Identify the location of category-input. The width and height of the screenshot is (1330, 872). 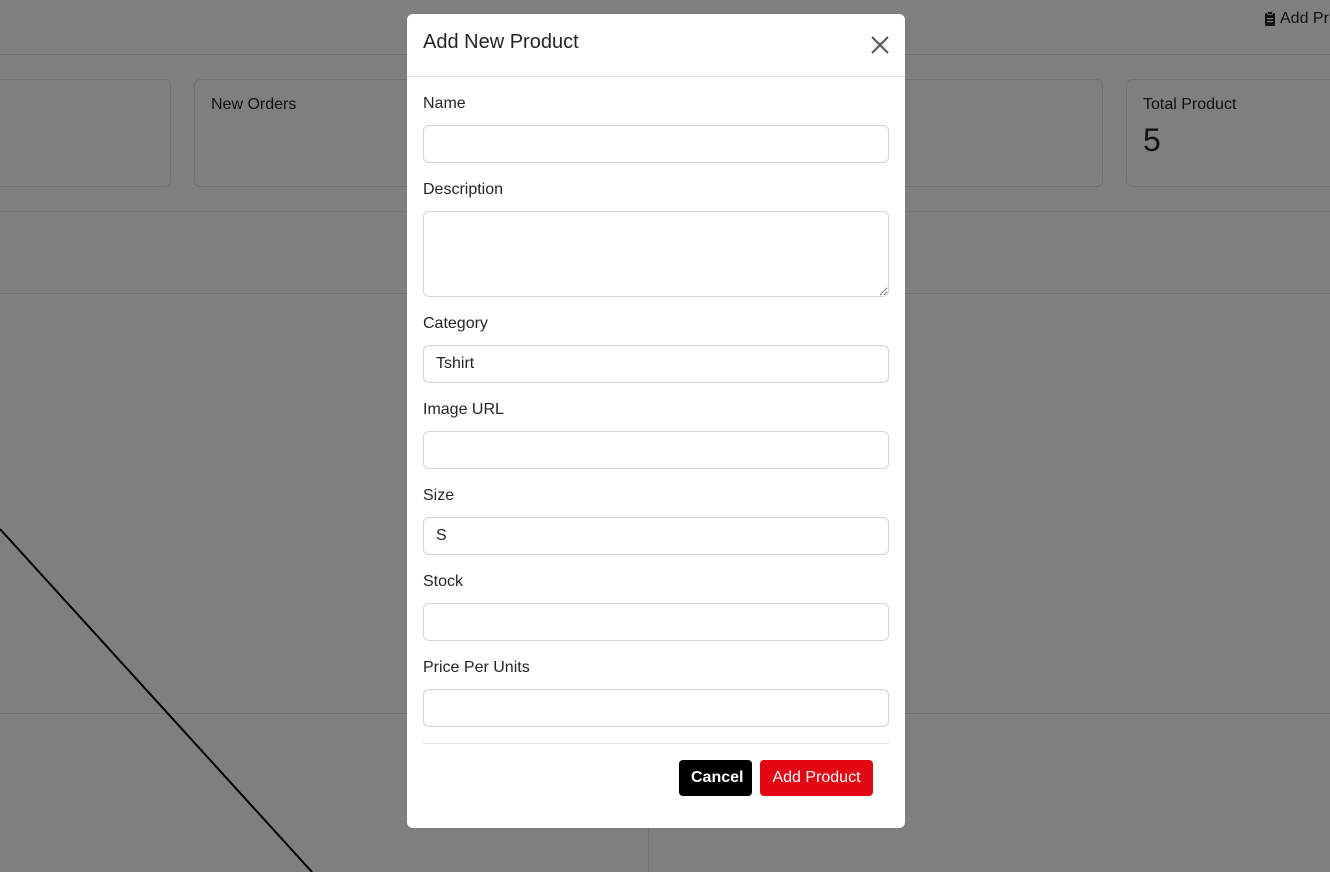
(656, 364).